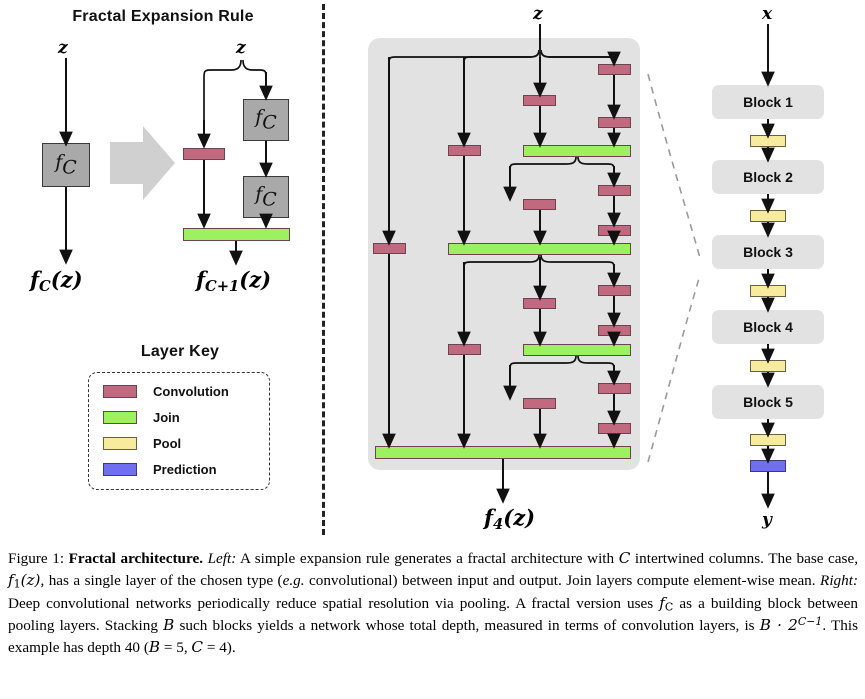 This screenshot has height=699, width=865. I want to click on base-fc-label: fC, so click(66, 165).